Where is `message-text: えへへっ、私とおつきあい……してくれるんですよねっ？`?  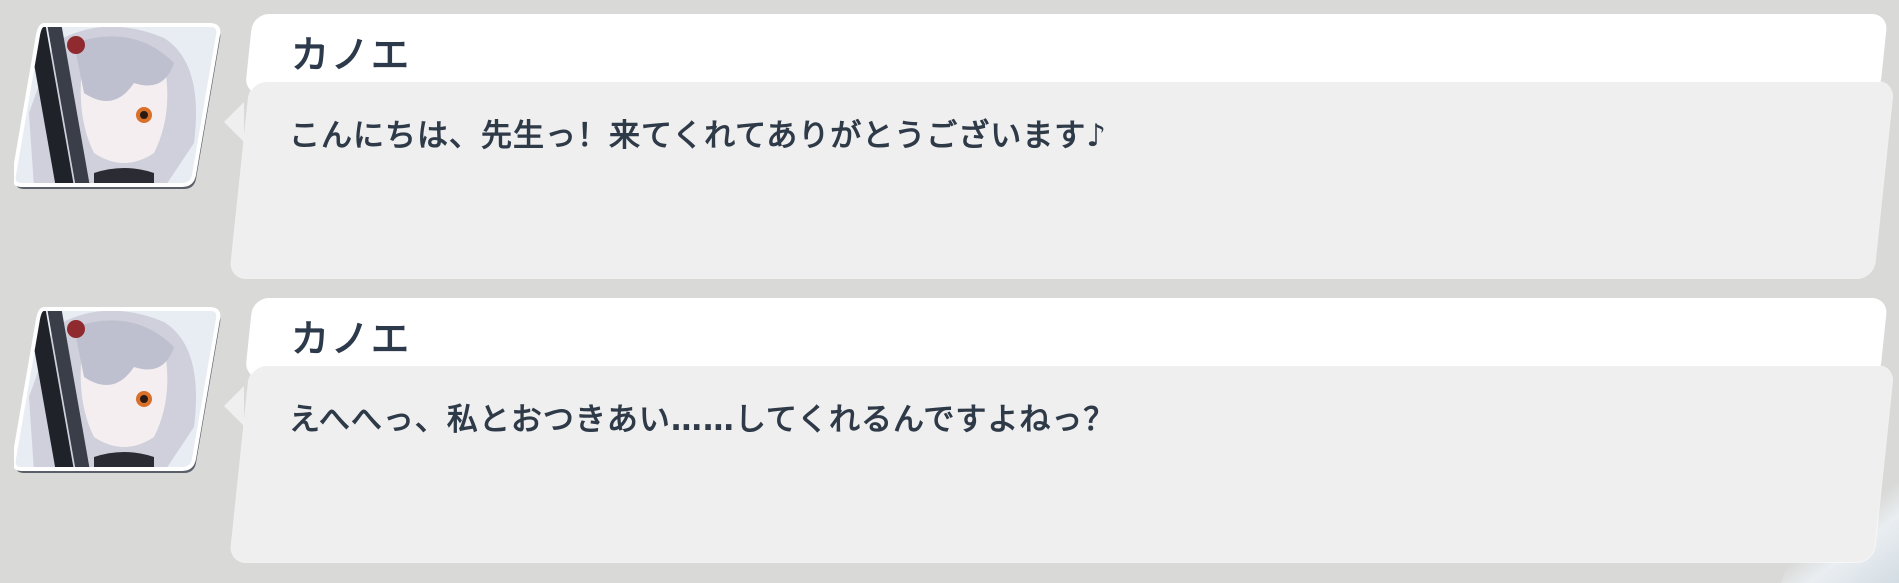
message-text: えへへっ、私とおつきあい……してくれるんですよねっ？ is located at coordinates (702, 420).